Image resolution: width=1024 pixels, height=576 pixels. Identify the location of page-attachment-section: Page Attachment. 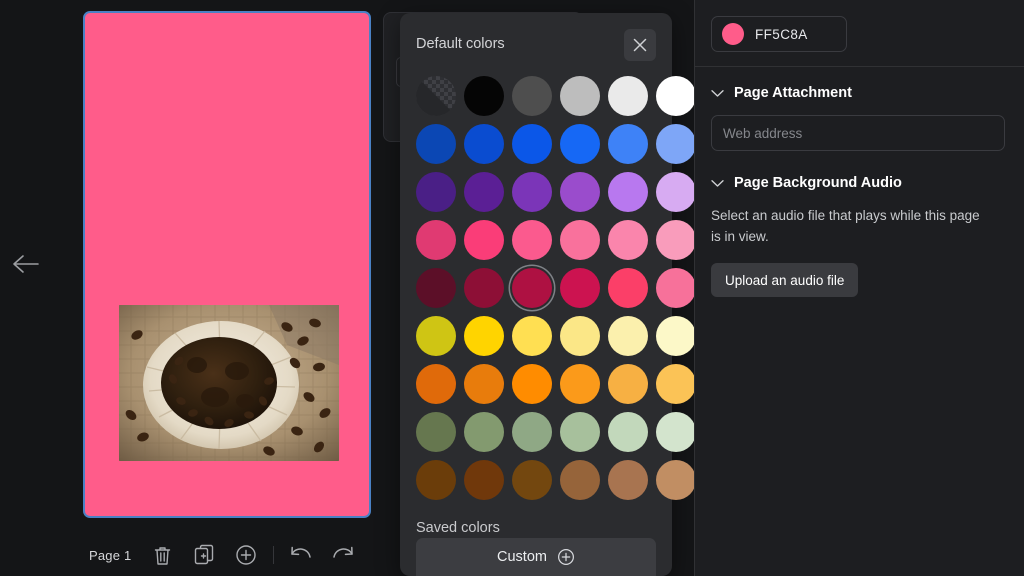
(859, 118).